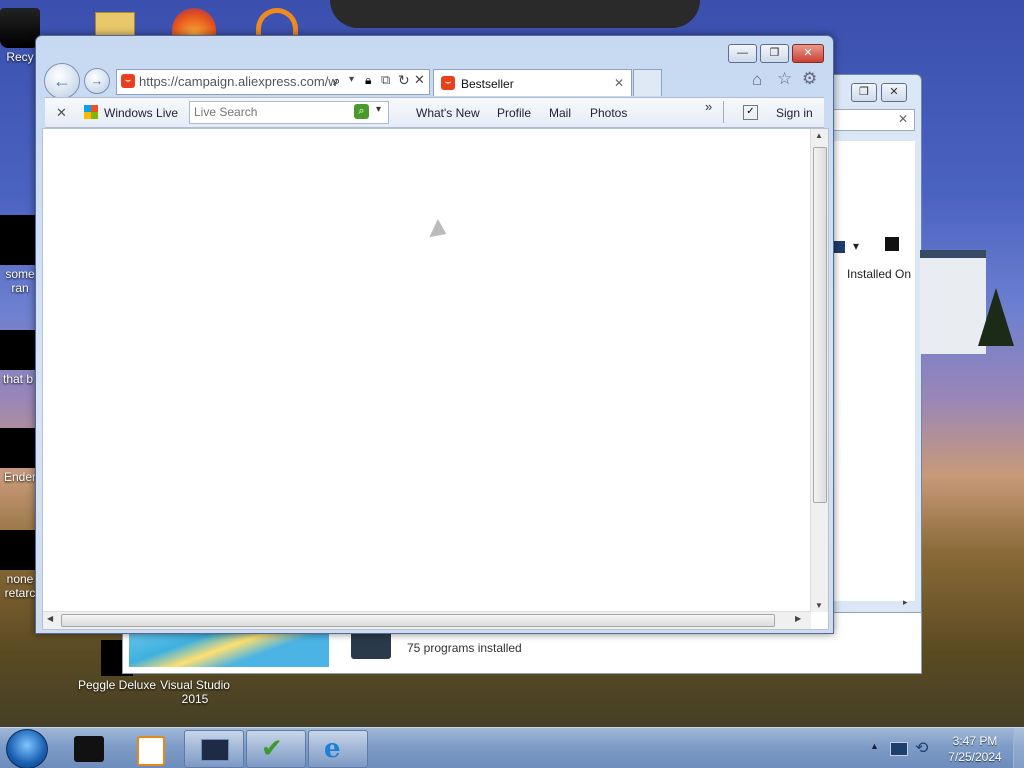 This screenshot has height=768, width=1024. What do you see at coordinates (332, 749) in the screenshot?
I see `internet-explorer-icon: e` at bounding box center [332, 749].